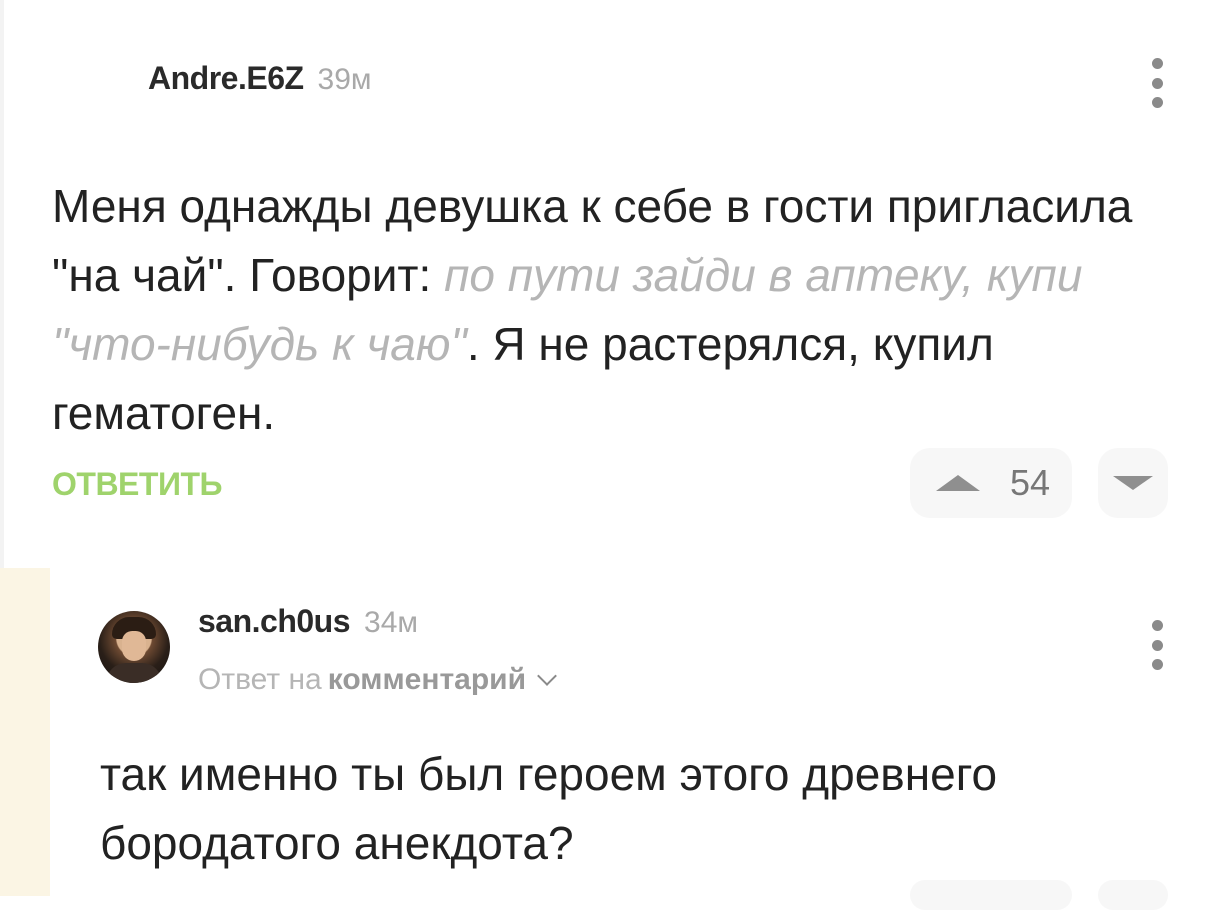  I want to click on upvote-button-partial, so click(991, 895).